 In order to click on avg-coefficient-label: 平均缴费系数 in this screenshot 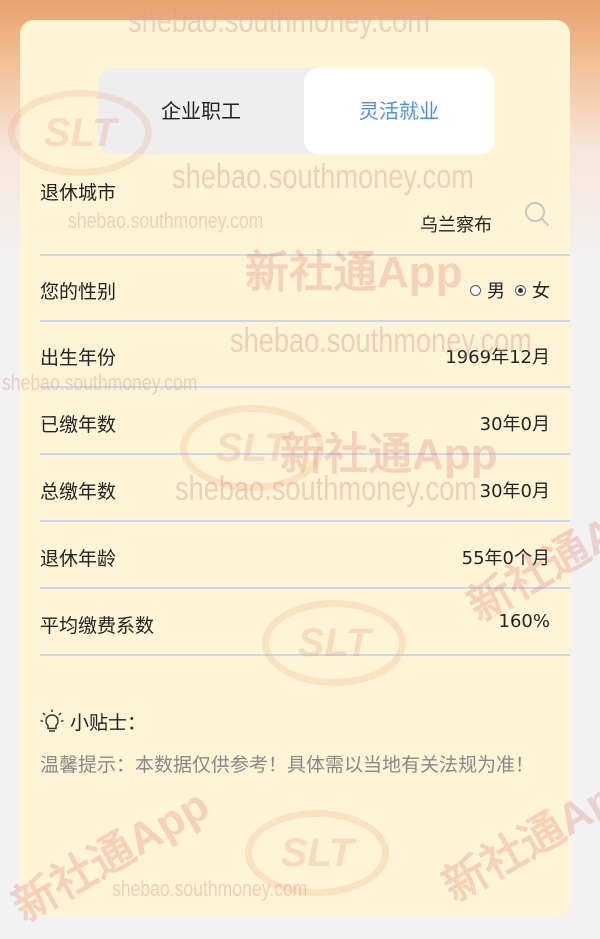, I will do `click(97, 626)`.